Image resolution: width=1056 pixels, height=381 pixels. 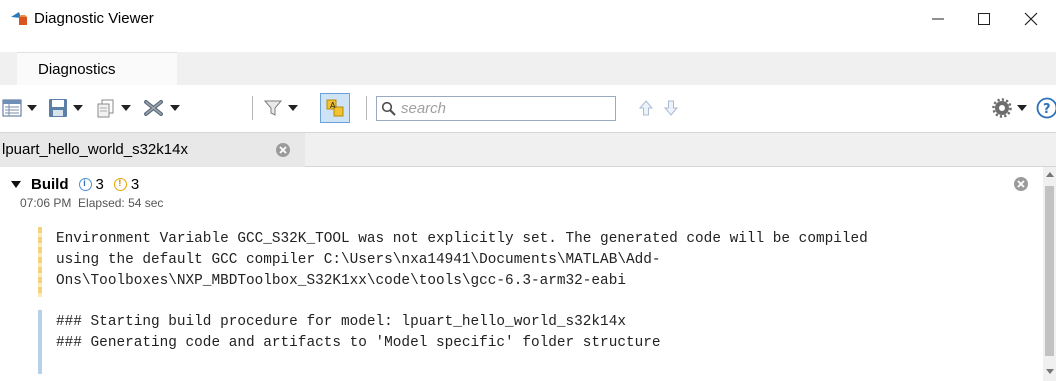 What do you see at coordinates (50, 184) in the screenshot?
I see `build-label: Build` at bounding box center [50, 184].